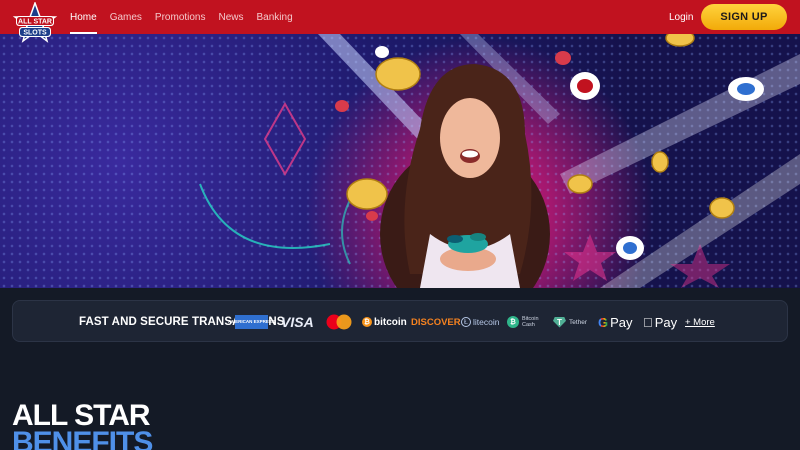 This screenshot has width=800, height=450. What do you see at coordinates (744, 17) in the screenshot?
I see `sign-up-button: SIGN UP` at bounding box center [744, 17].